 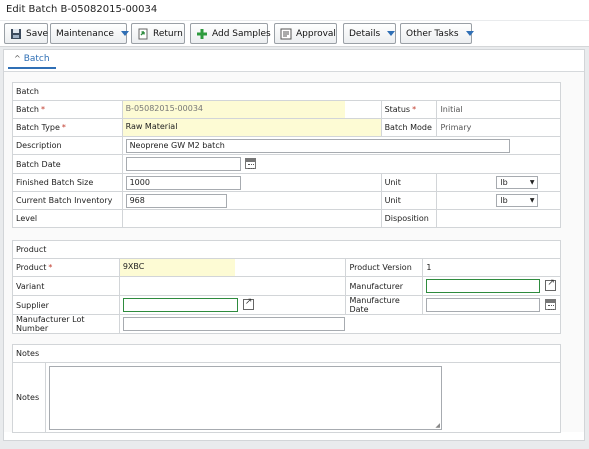 What do you see at coordinates (245, 397) in the screenshot?
I see `notes-textarea: ◢` at bounding box center [245, 397].